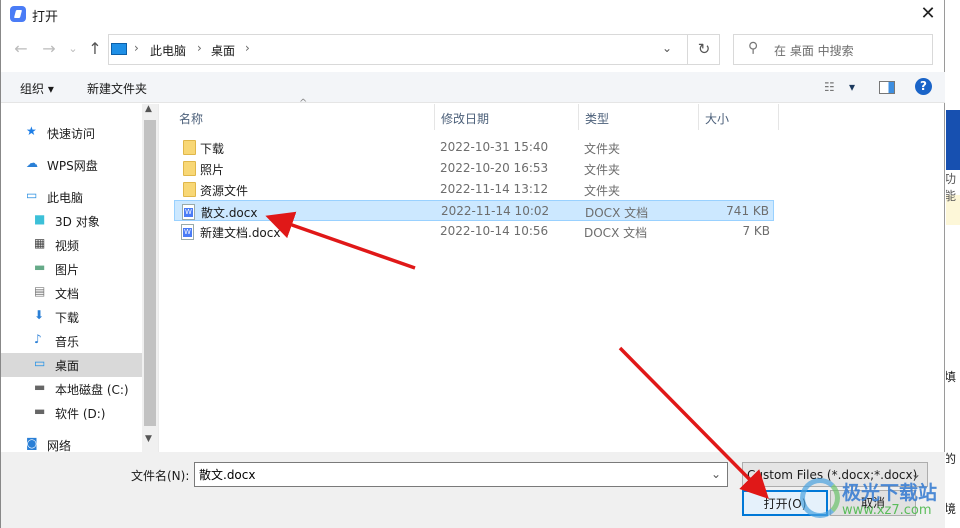 Image resolution: width=960 pixels, height=528 pixels. I want to click on sidebar-item-label: 图片, so click(67, 270).